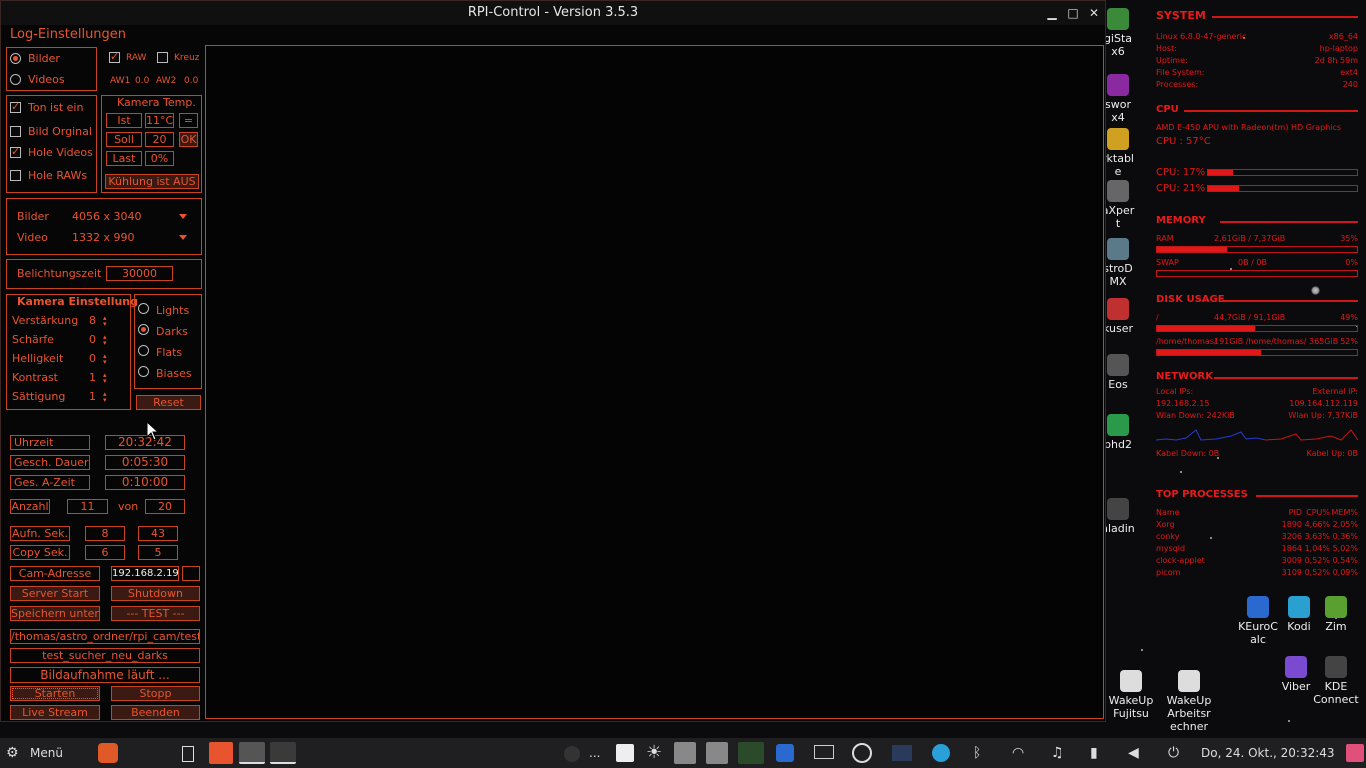 Image resolution: width=1366 pixels, height=768 pixels. Describe the element at coordinates (654, 753) in the screenshot. I see `brightness-icon: ☀` at that location.